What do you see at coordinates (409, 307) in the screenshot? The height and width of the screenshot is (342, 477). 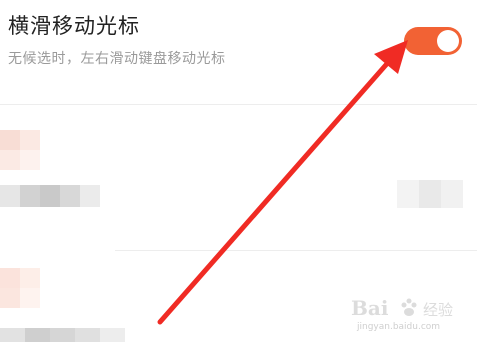 I see `paw-icon` at bounding box center [409, 307].